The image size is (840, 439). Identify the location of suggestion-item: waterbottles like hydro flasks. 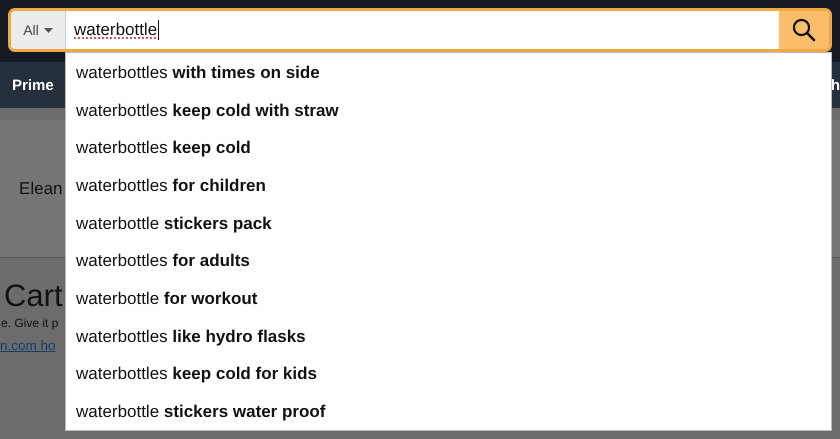
(448, 337).